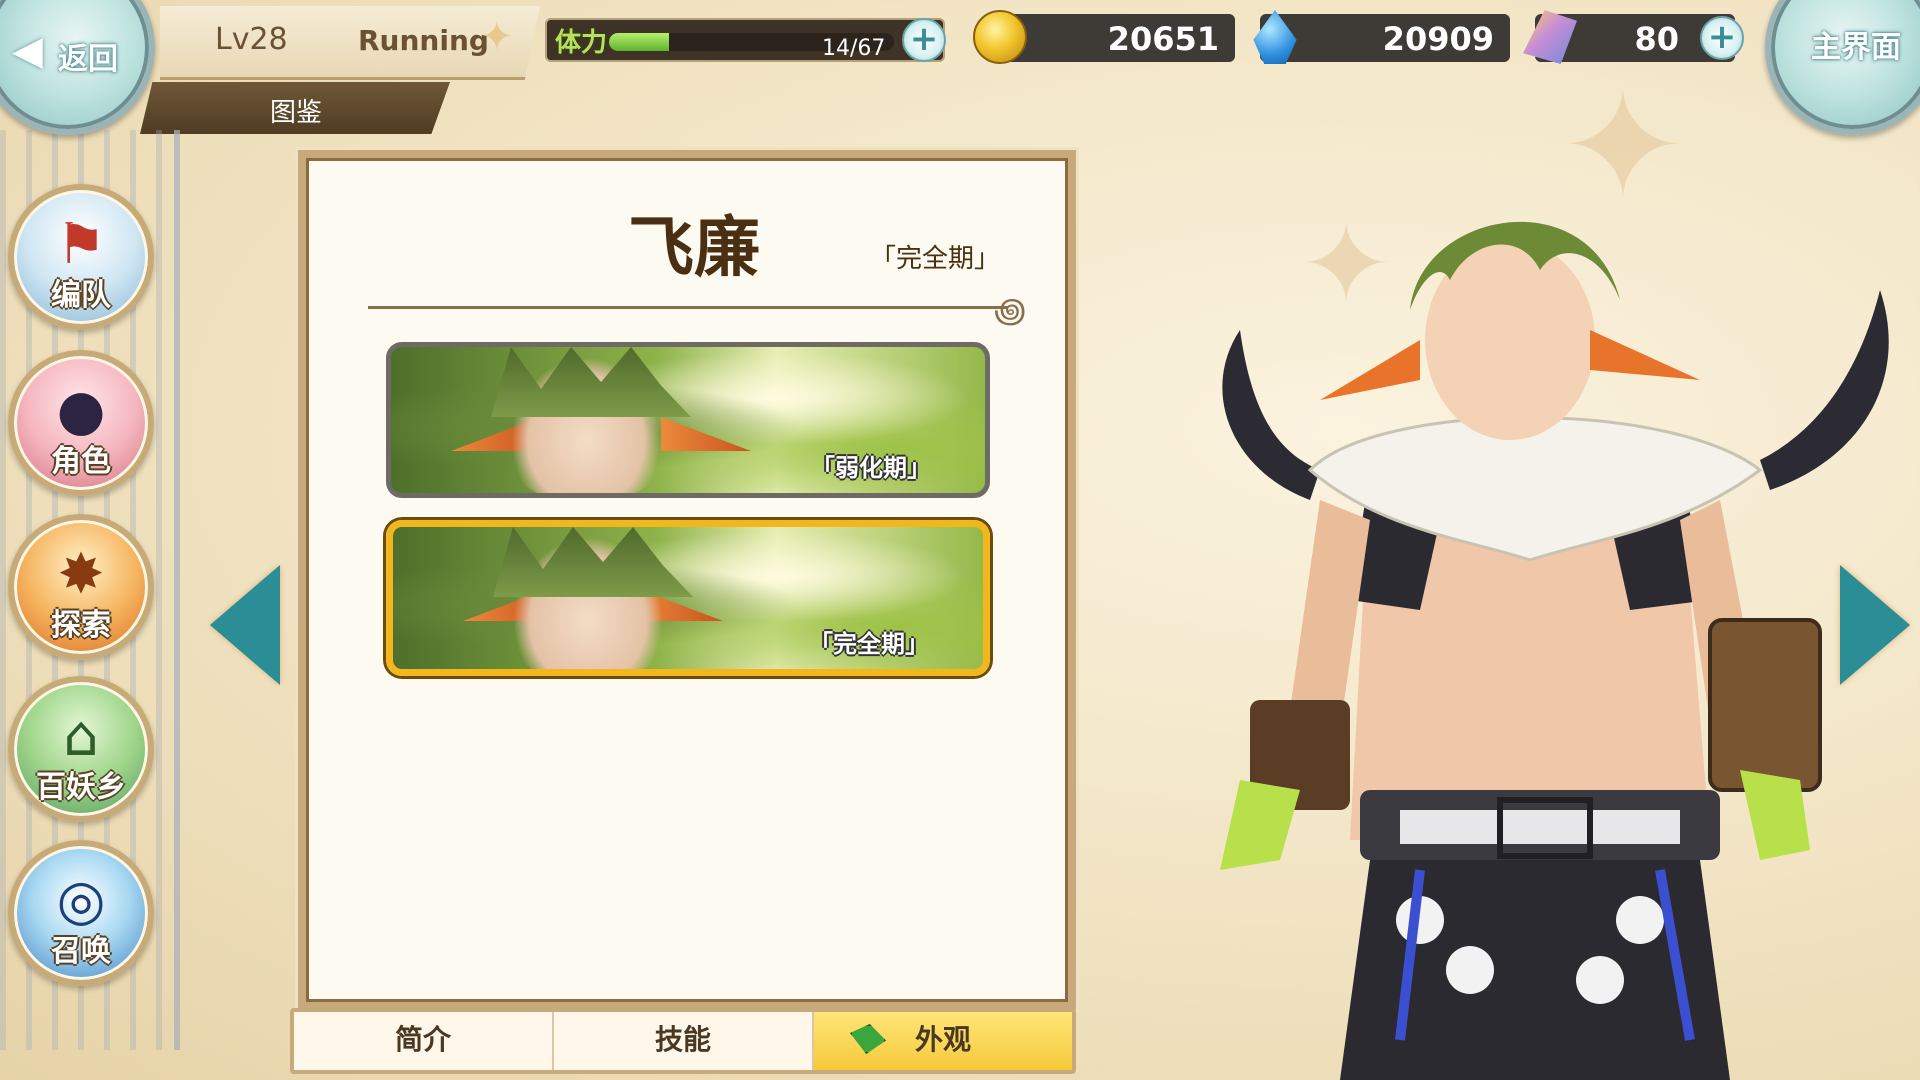 This screenshot has height=1080, width=1920. Describe the element at coordinates (1550, 37) in the screenshot. I see `crystal-icon` at that location.